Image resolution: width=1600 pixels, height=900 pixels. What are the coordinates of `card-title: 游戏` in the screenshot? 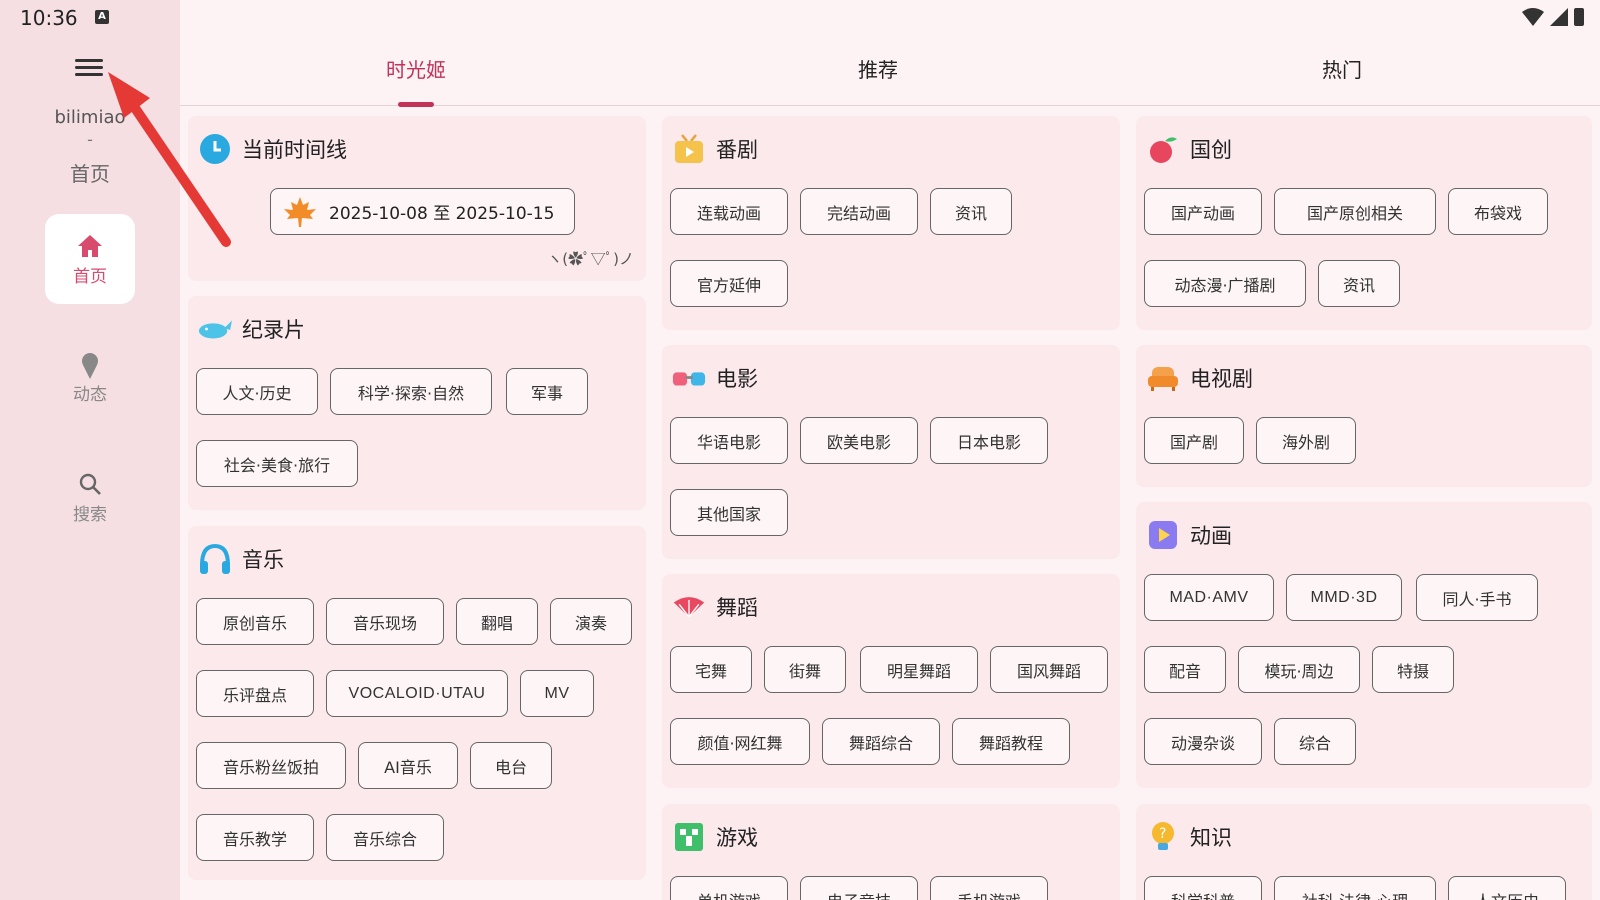 It's located at (737, 838).